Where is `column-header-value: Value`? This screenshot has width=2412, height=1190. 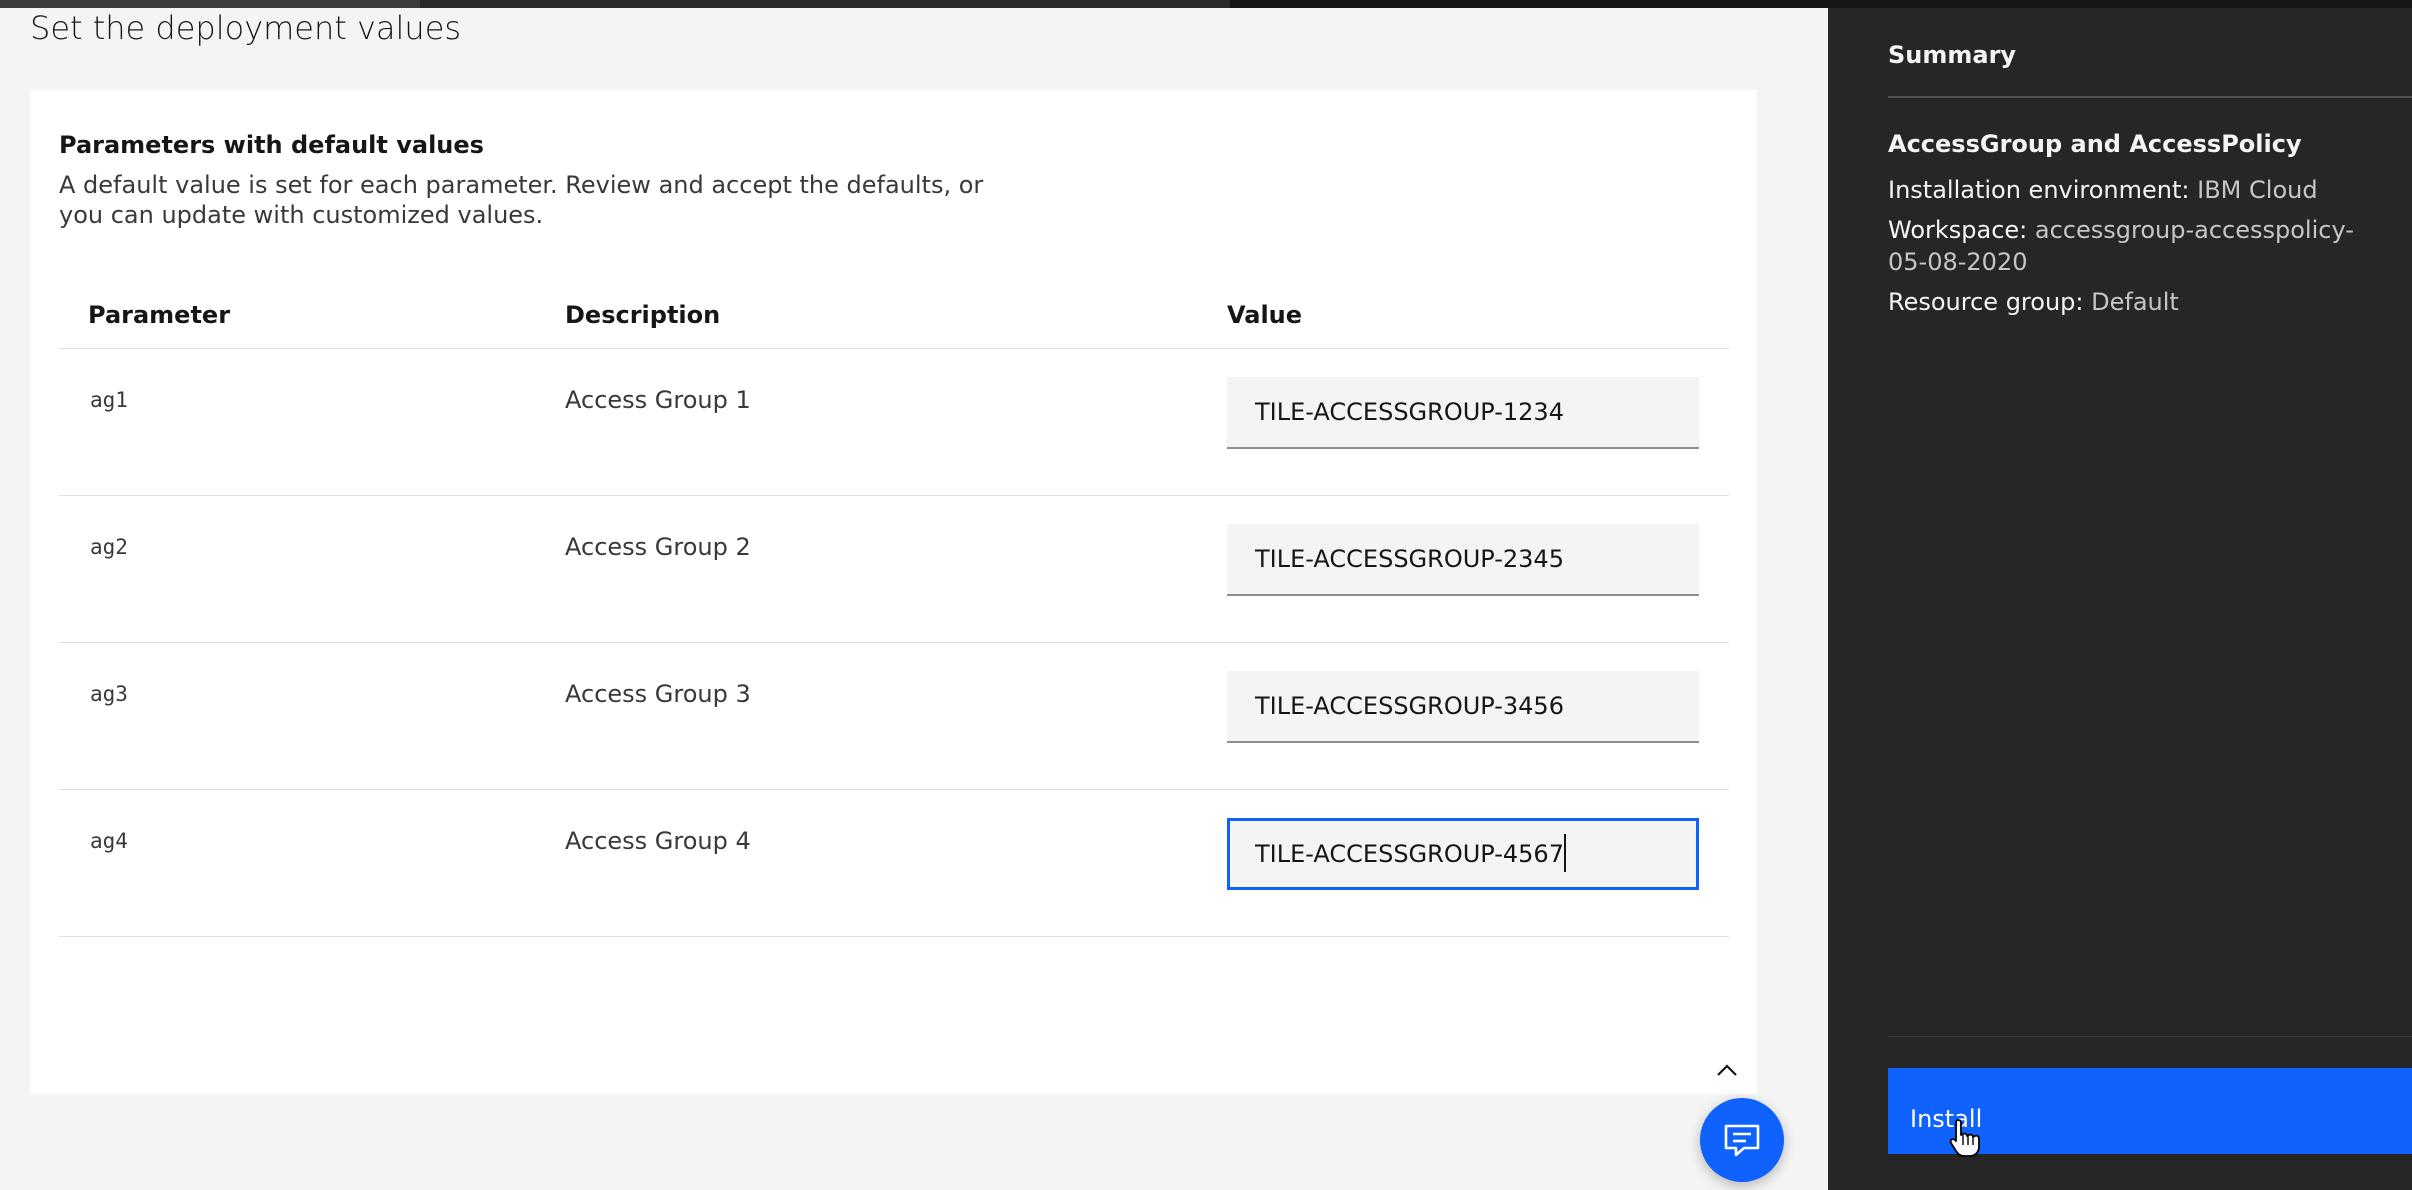 column-header-value: Value is located at coordinates (1265, 315).